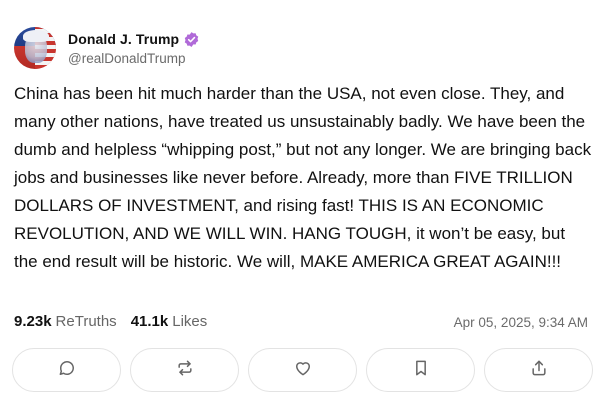 This screenshot has height=401, width=602. Describe the element at coordinates (134, 58) in the screenshot. I see `author-handle: @realDonaldTrump` at that location.